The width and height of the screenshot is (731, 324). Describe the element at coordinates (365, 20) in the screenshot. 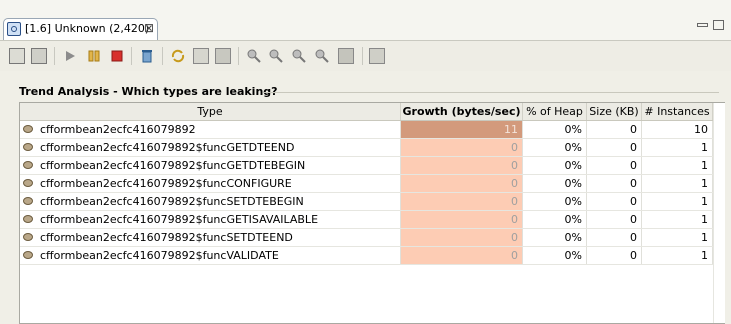

I see `editor-tab-bar: [1.6] Unknown (2,420) ⊠` at that location.